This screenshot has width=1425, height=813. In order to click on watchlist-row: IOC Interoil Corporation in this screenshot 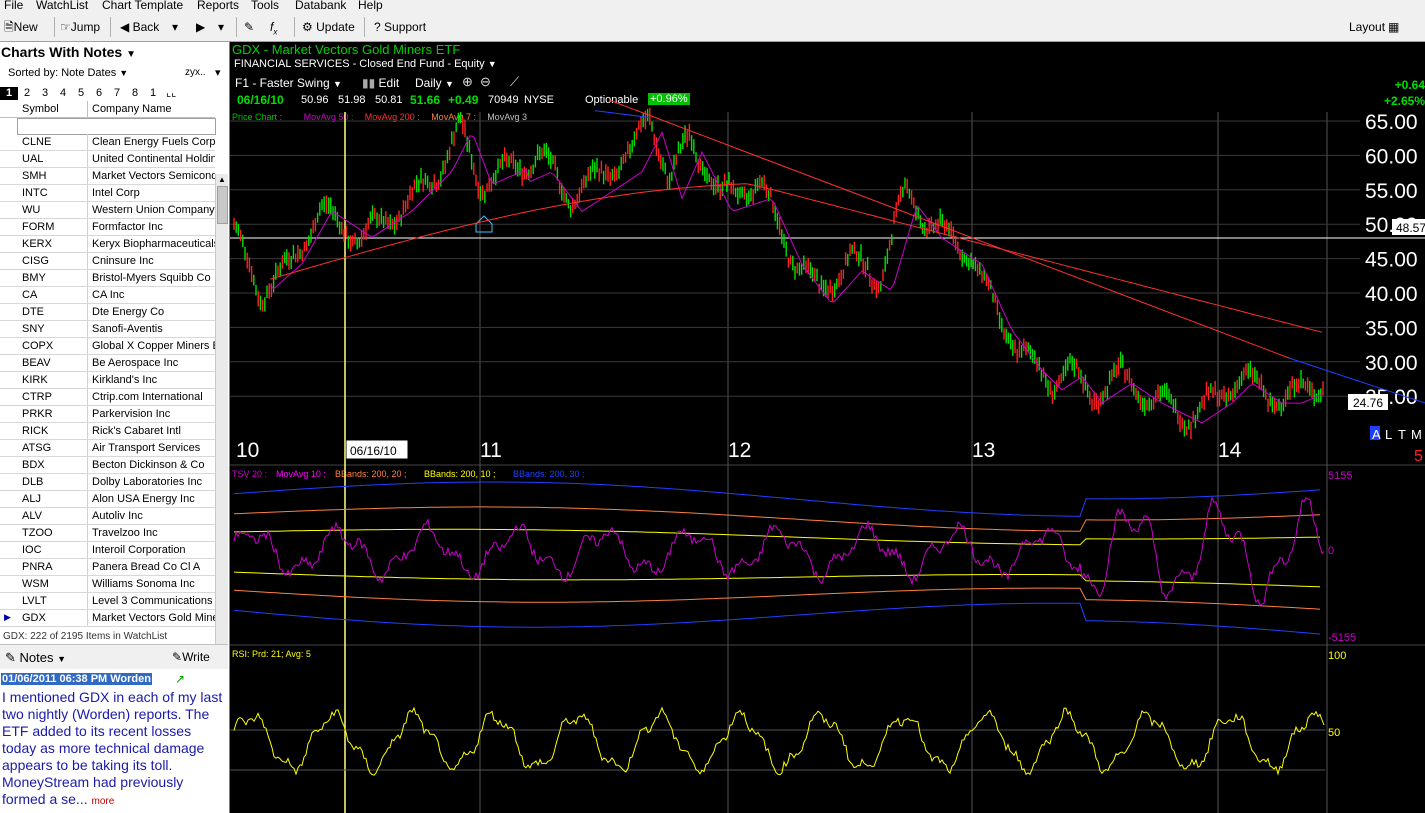, I will do `click(107, 550)`.